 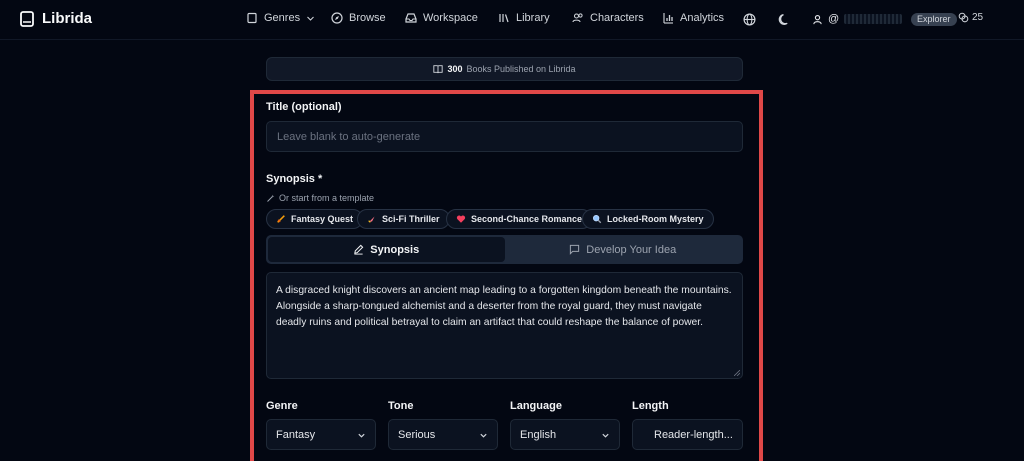 What do you see at coordinates (655, 219) in the screenshot?
I see `template-chip-label: Locked-Room Mystery` at bounding box center [655, 219].